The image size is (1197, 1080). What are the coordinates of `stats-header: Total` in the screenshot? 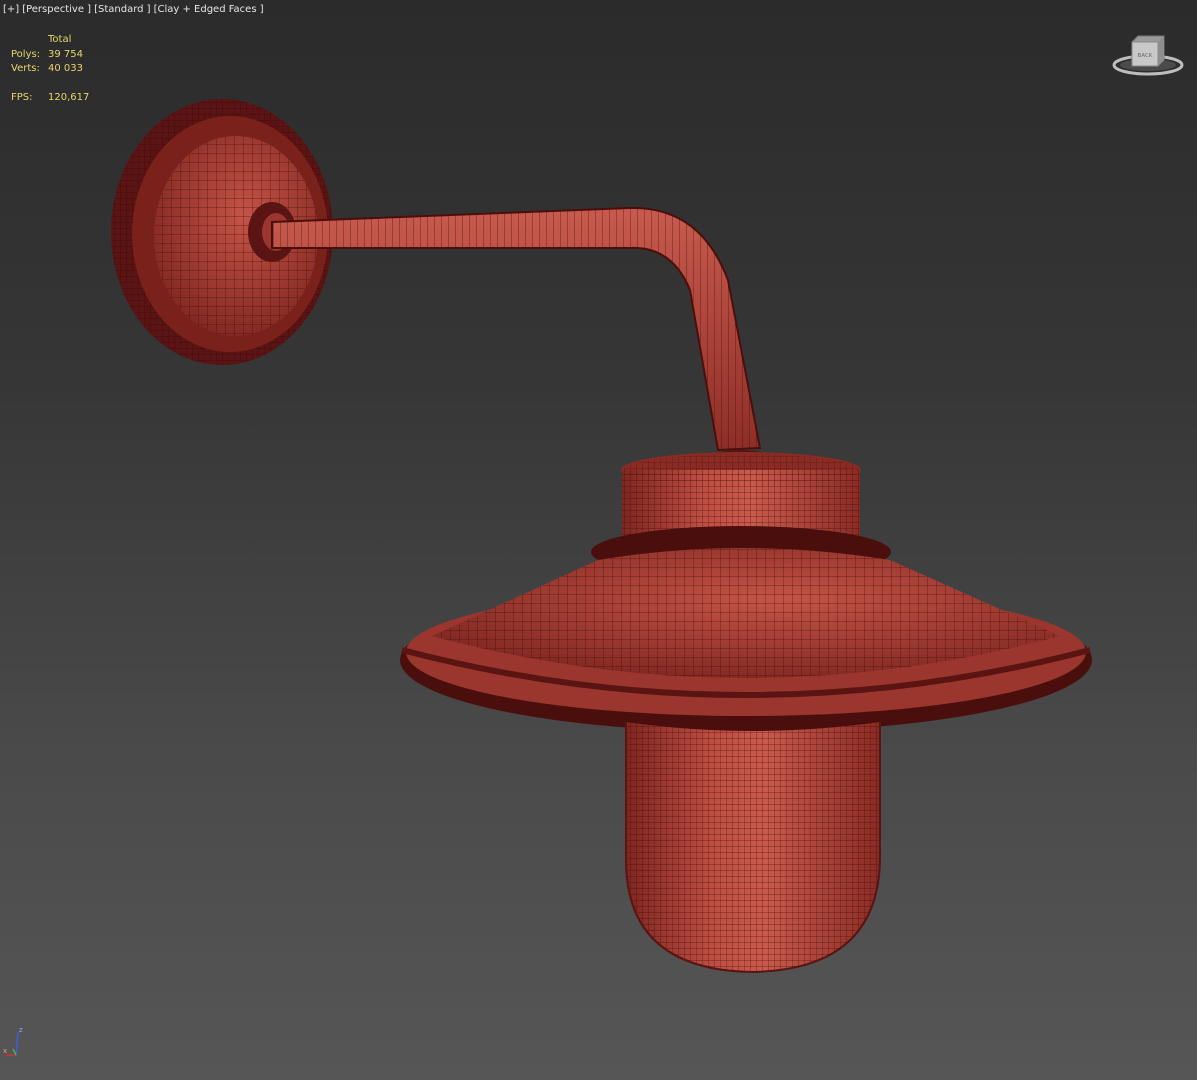 It's located at (60, 39).